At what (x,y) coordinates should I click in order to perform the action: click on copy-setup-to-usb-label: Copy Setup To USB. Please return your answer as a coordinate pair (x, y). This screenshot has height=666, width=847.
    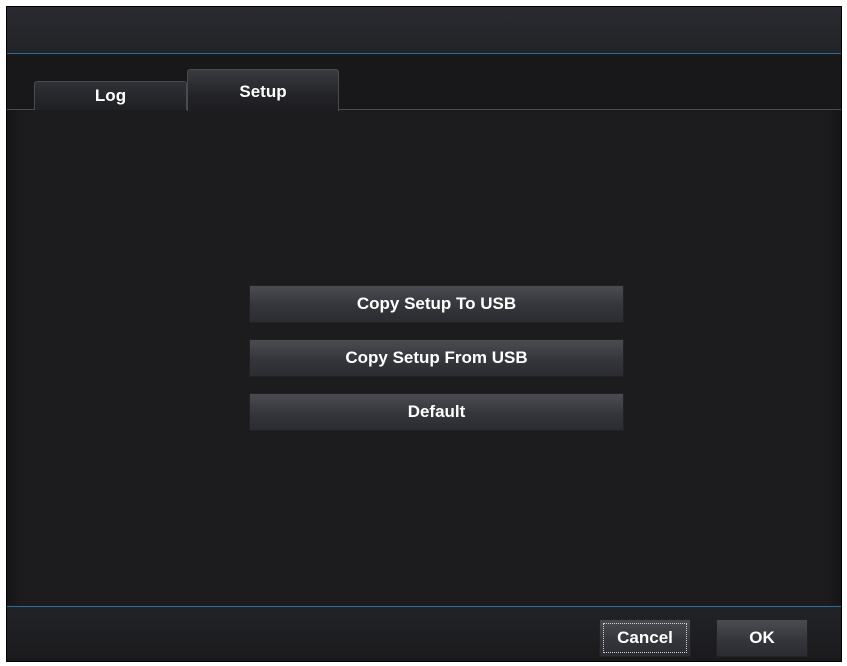
    Looking at the image, I should click on (436, 303).